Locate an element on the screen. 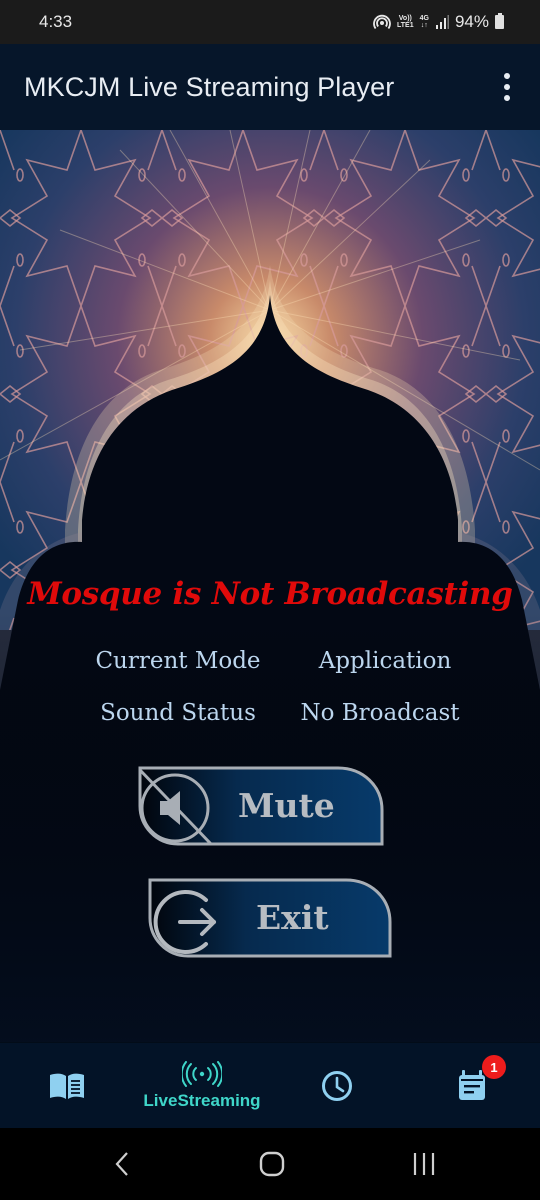 The image size is (540, 1200). status-bar: 4:33 Vo)) LTE1 4G ↓↑ 94% is located at coordinates (270, 22).